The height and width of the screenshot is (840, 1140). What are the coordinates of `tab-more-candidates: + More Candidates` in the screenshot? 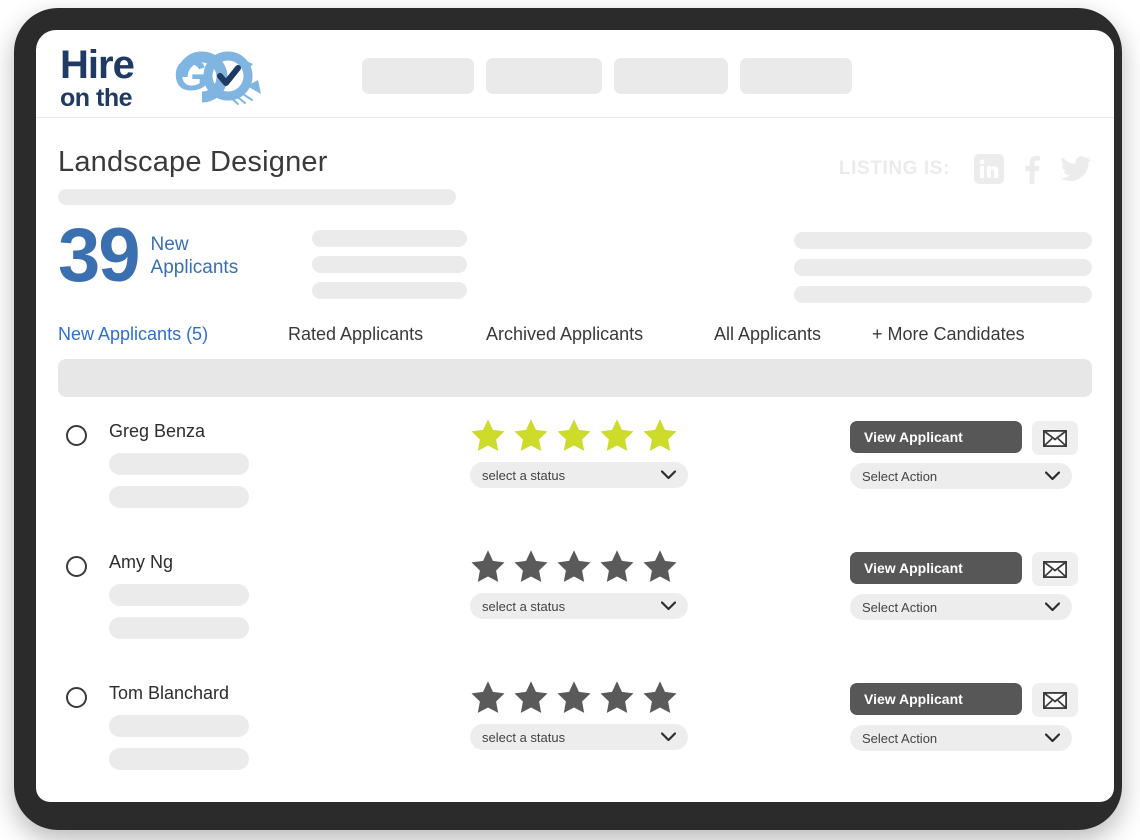 It's located at (962, 334).